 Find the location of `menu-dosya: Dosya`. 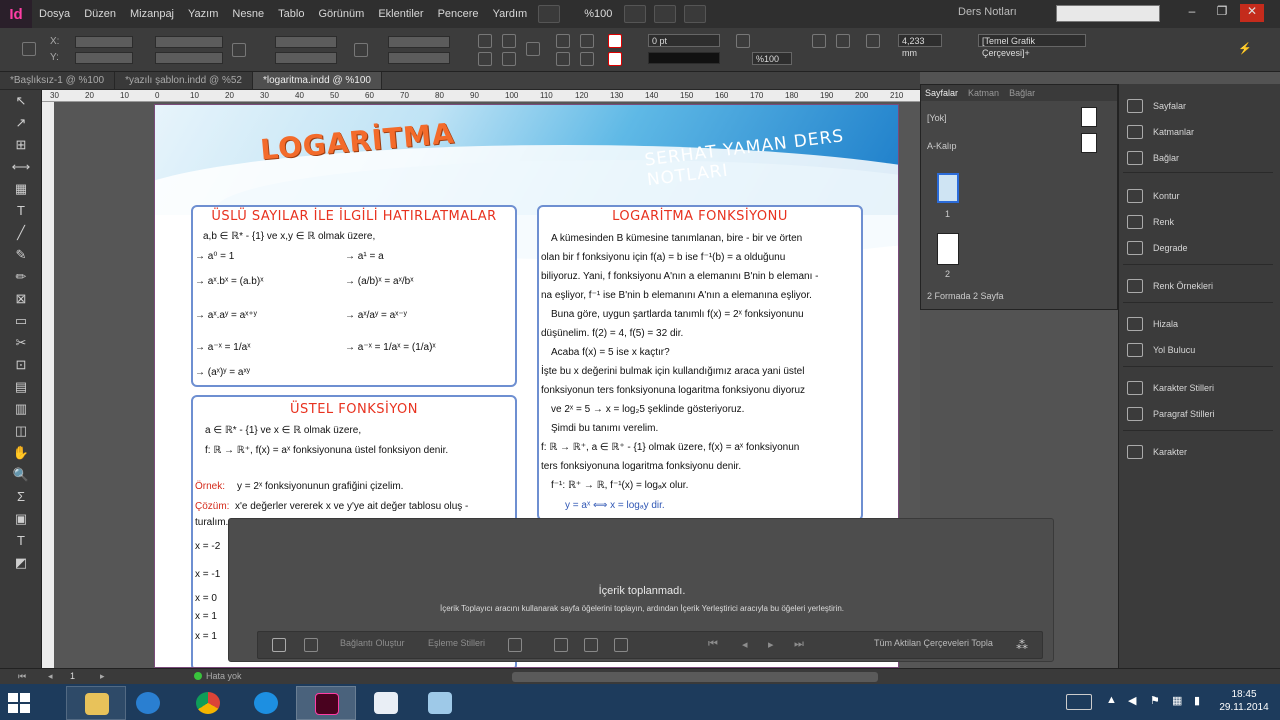

menu-dosya: Dosya is located at coordinates (54, 14).